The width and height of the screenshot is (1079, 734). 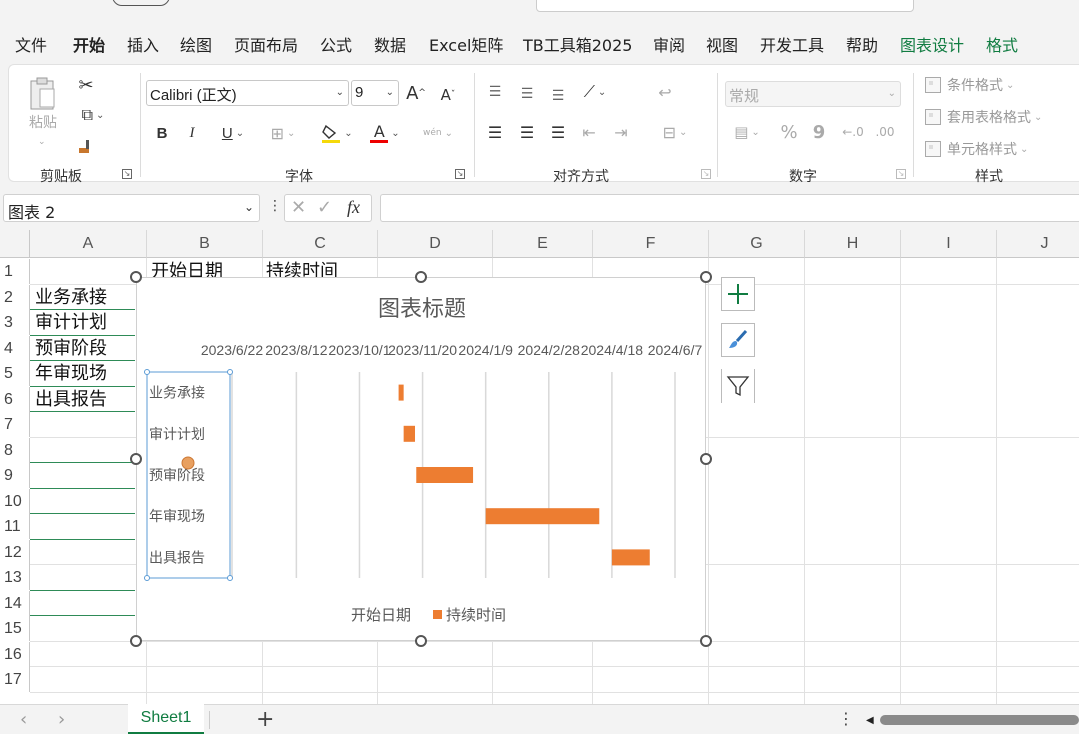 I want to click on bold-button: B, so click(x=162, y=133).